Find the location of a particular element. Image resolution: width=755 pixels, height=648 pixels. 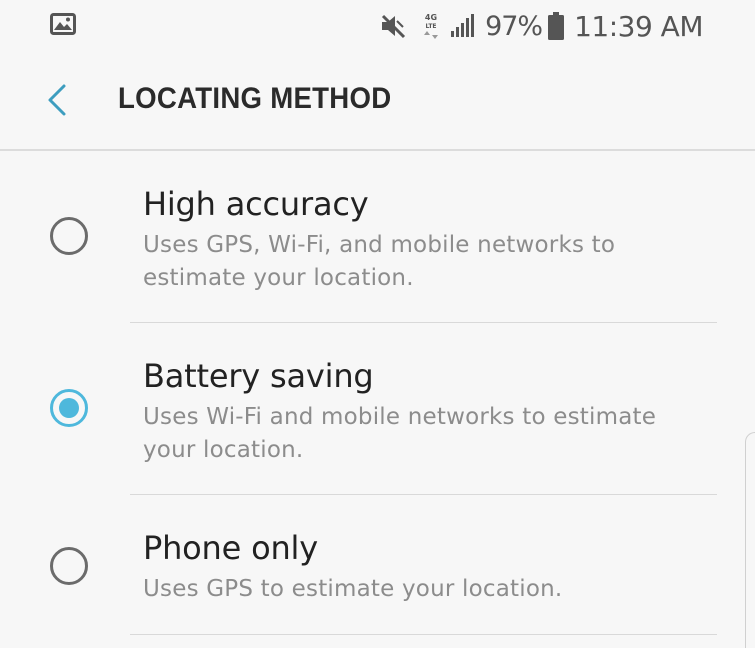

status-bar: 4G LTE 97% 11:39 AM is located at coordinates (377, 26).